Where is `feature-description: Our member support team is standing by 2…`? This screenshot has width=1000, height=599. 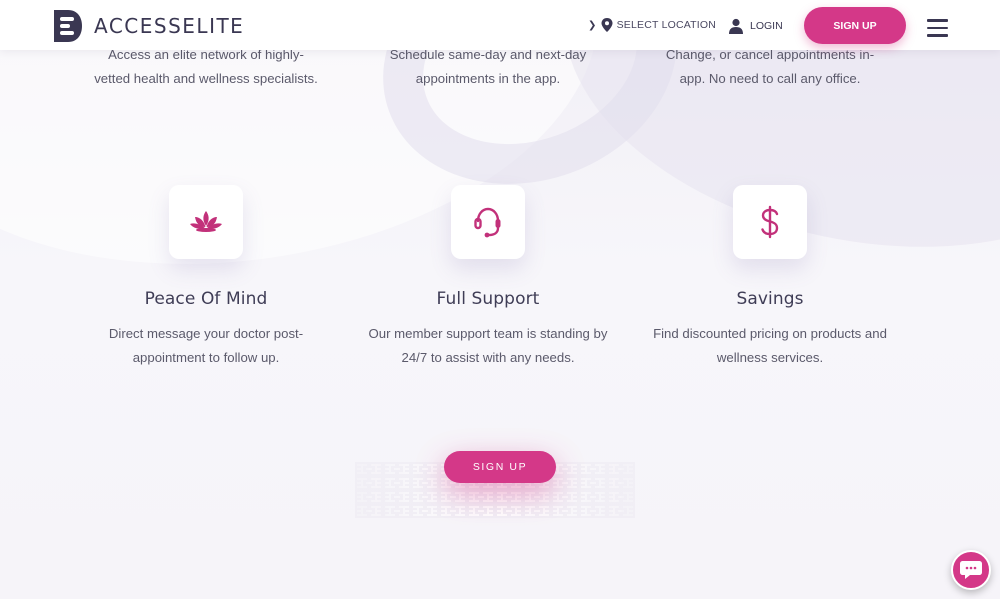
feature-description: Our member support team is standing by 2… is located at coordinates (488, 345).